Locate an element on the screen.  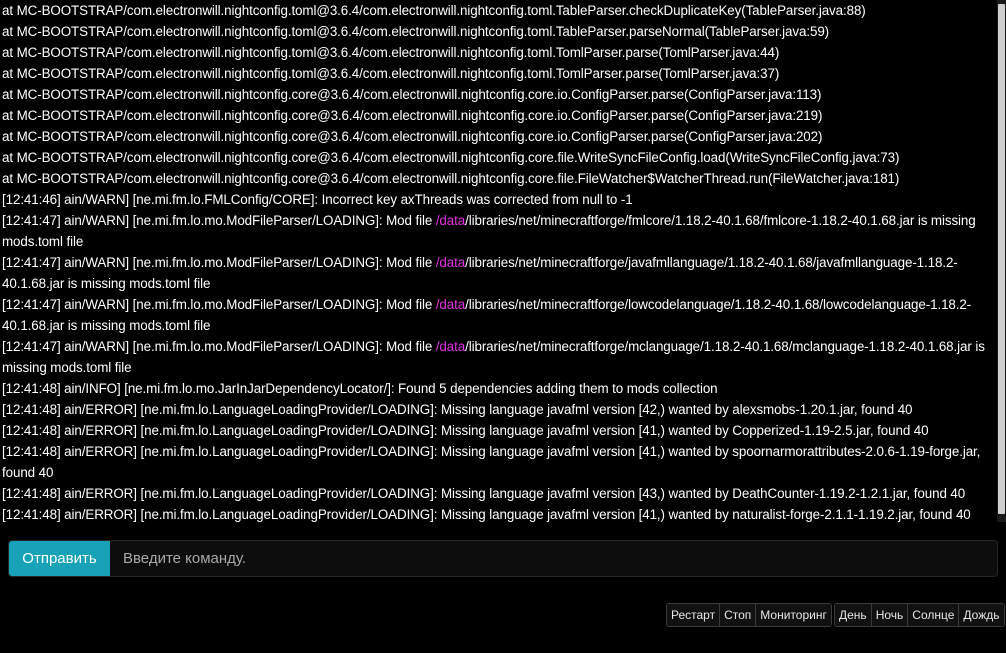
command-bar: Отправить is located at coordinates (503, 558).